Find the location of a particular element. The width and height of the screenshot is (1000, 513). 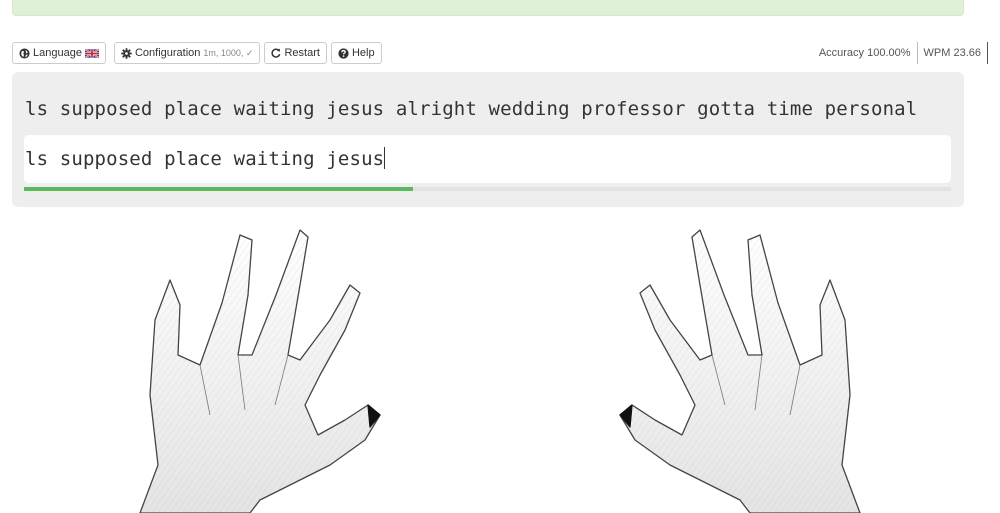

wpm-stat: WPM 23.66 is located at coordinates (951, 53).